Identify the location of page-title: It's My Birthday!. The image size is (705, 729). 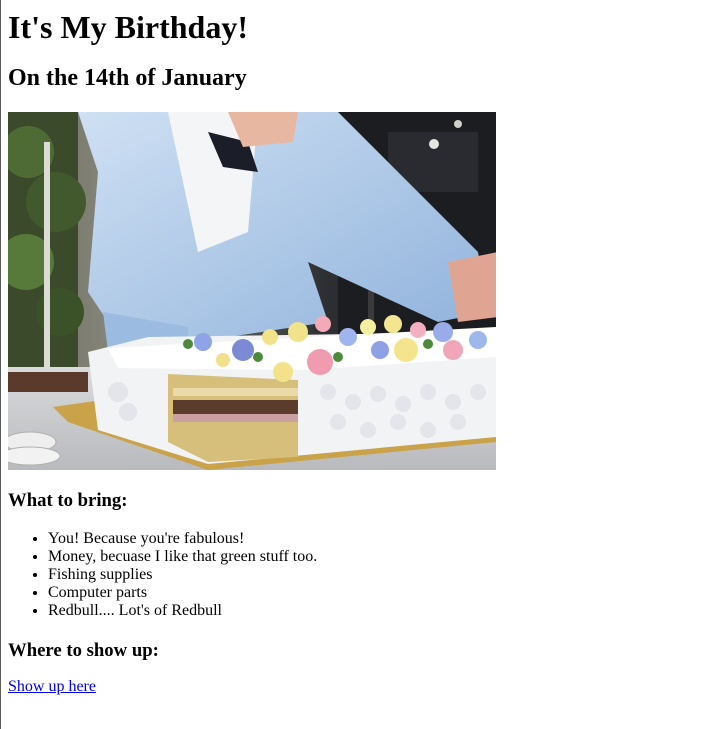
(128, 27).